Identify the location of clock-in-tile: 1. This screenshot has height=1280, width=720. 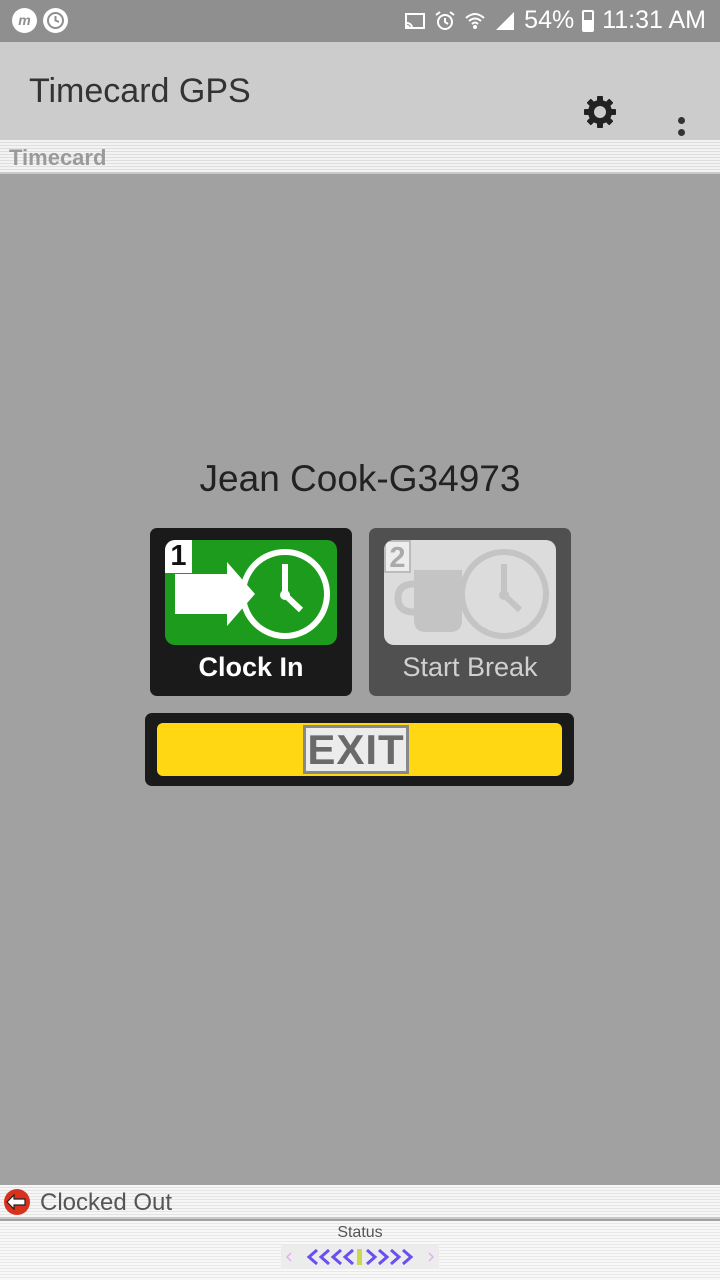
(251, 592).